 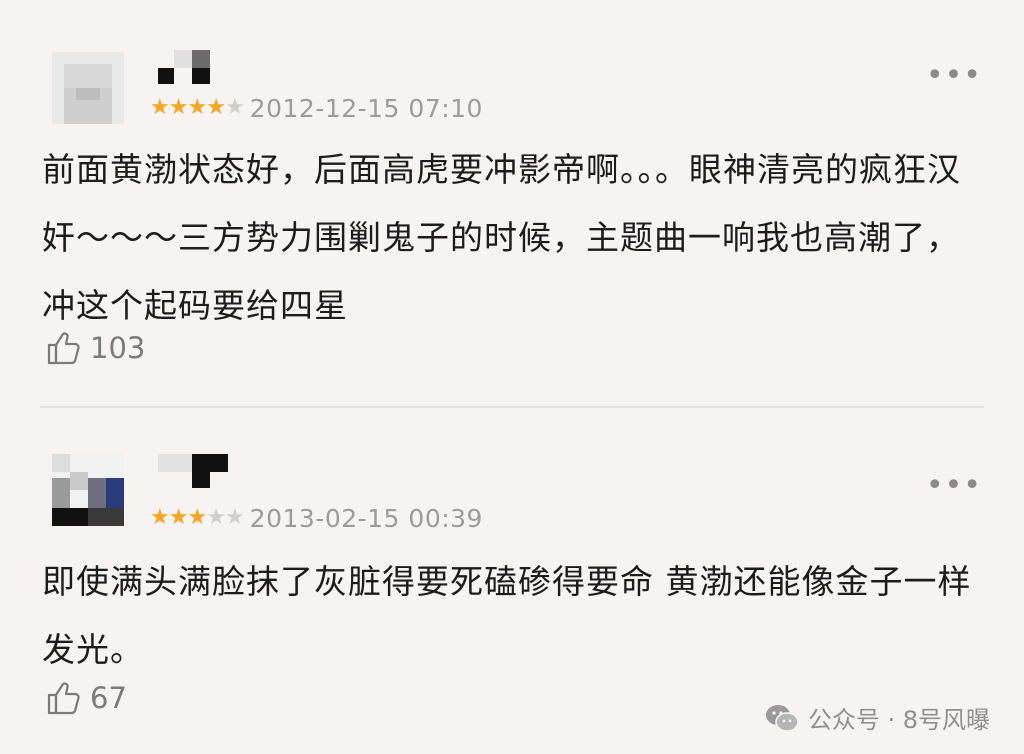 What do you see at coordinates (512, 407) in the screenshot?
I see `comment-divider` at bounding box center [512, 407].